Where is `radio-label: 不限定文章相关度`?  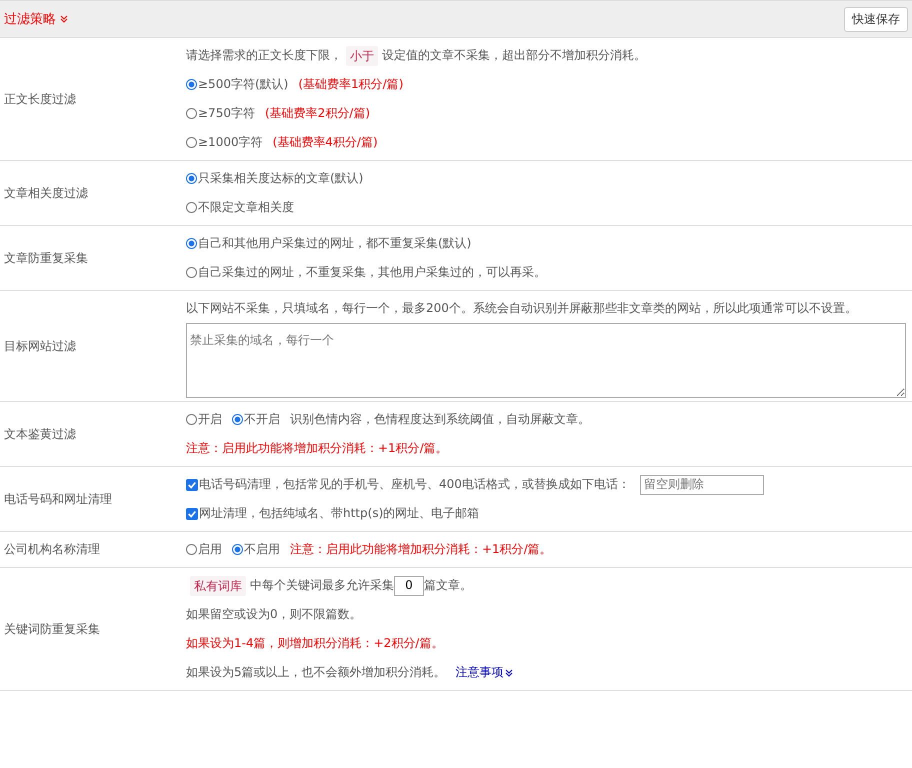
radio-label: 不限定文章相关度 is located at coordinates (246, 207).